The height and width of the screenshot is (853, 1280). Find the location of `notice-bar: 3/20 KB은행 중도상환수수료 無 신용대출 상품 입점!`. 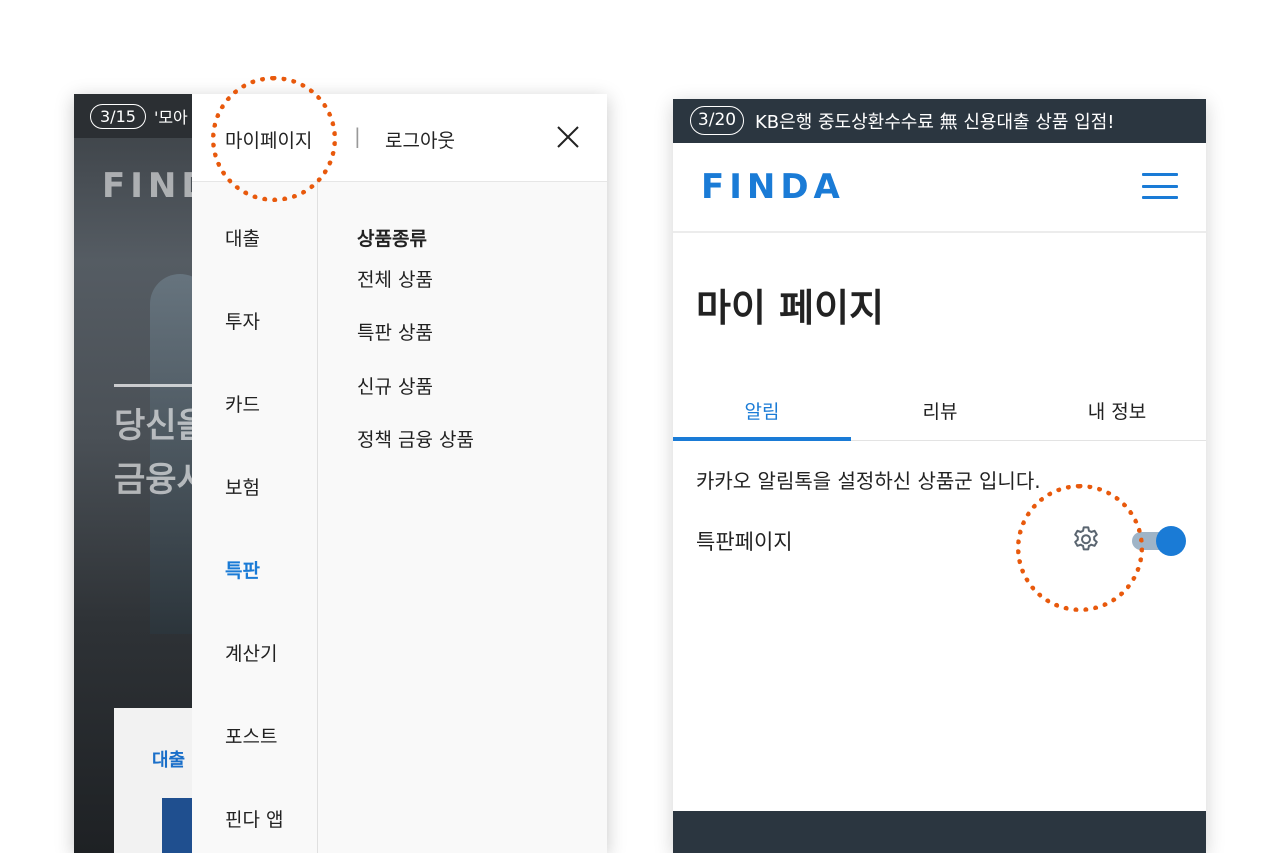

notice-bar: 3/20 KB은행 중도상환수수료 無 신용대출 상품 입점! is located at coordinates (939, 121).